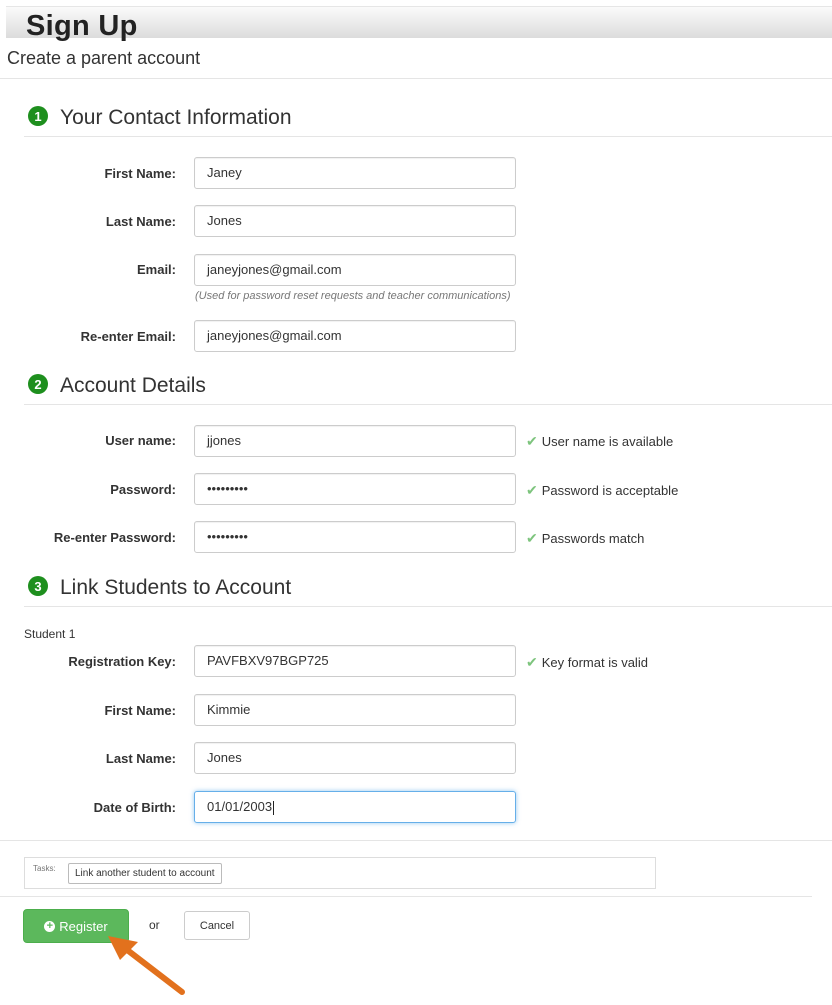 This screenshot has width=832, height=1005. What do you see at coordinates (607, 441) in the screenshot?
I see `status-text: User name is available` at bounding box center [607, 441].